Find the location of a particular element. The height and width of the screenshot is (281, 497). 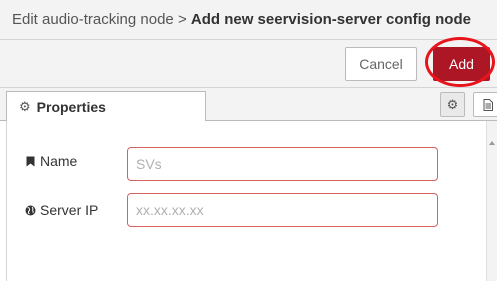

name-label-text: Name is located at coordinates (59, 161).